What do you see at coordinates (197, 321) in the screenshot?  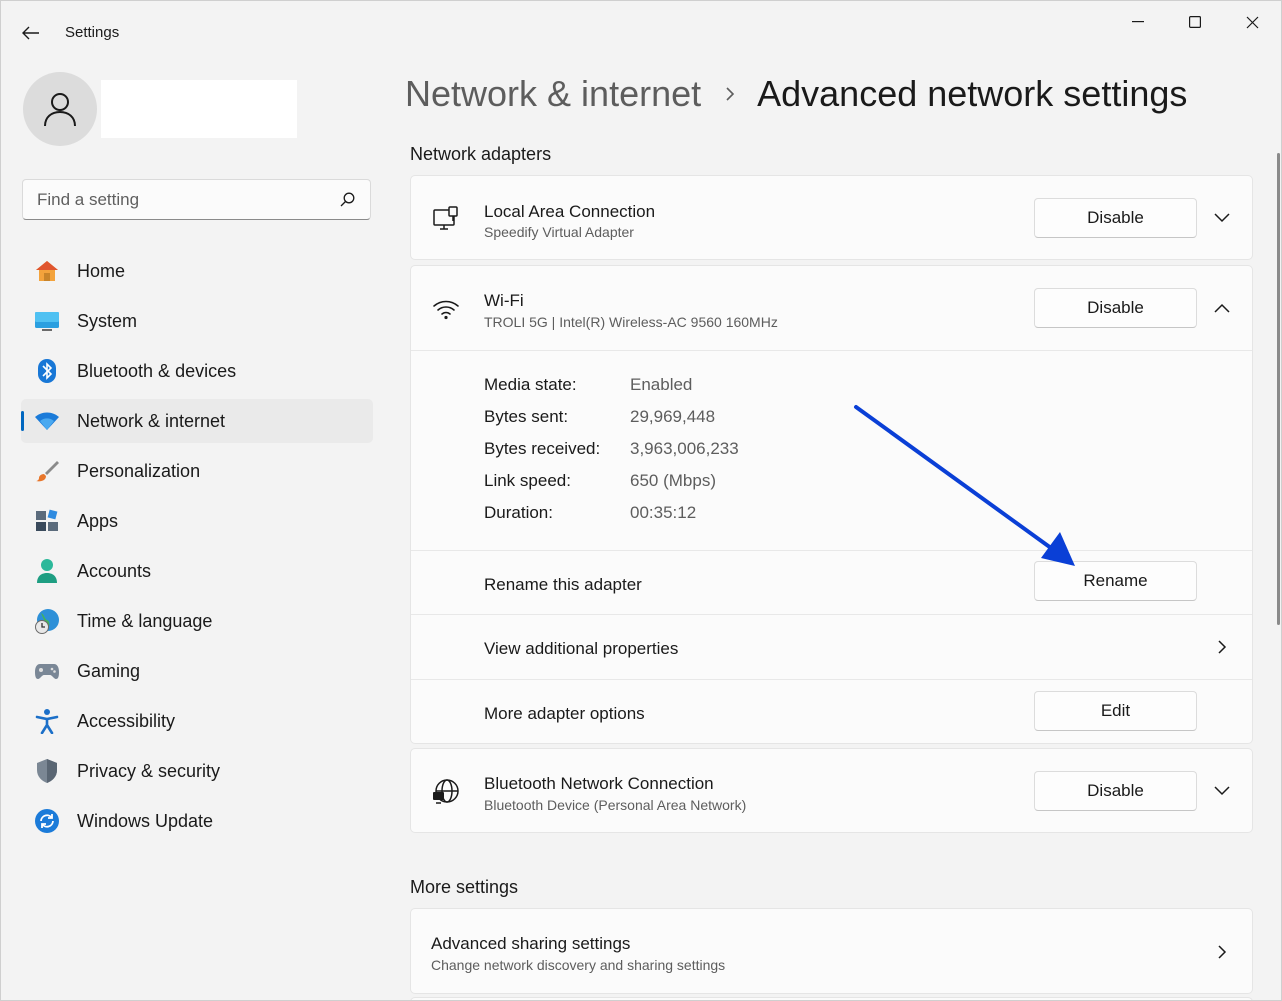 I see `sidebar-item-system: System` at bounding box center [197, 321].